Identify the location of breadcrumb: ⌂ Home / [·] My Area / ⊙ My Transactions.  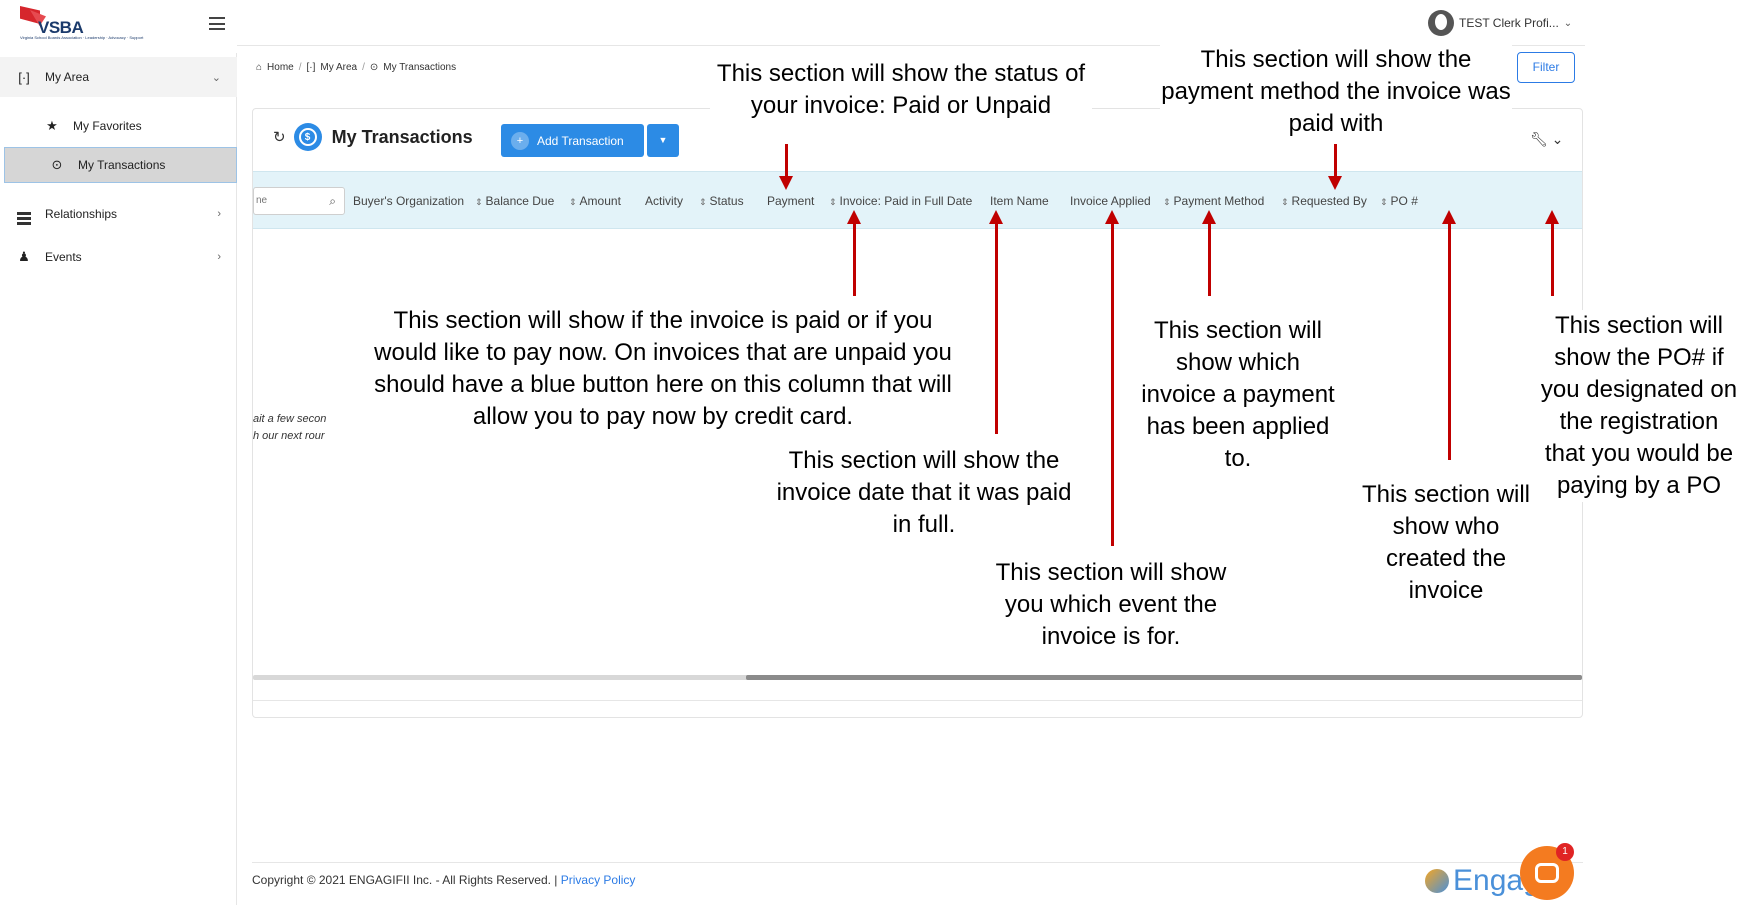
(356, 67).